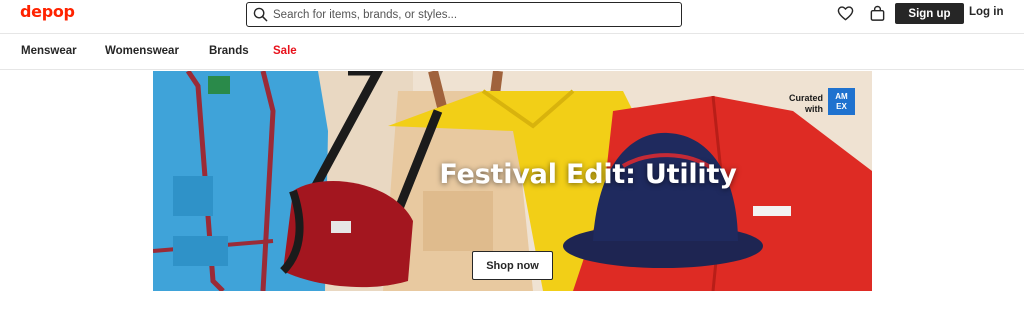  What do you see at coordinates (49, 51) in the screenshot?
I see `nav-item-menswear: Menswear` at bounding box center [49, 51].